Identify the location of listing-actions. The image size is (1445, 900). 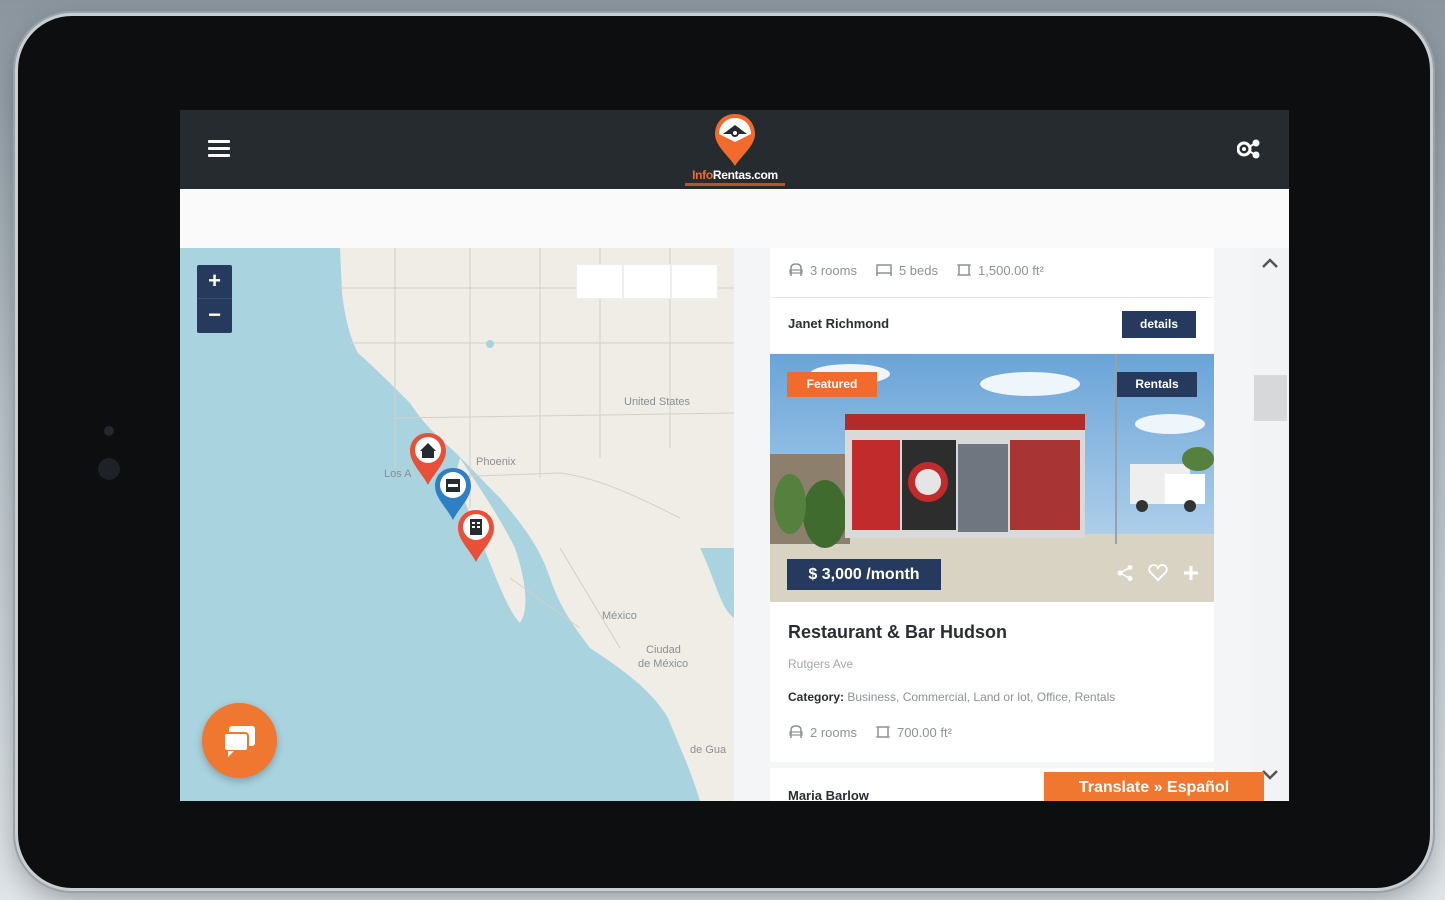
(1151, 575).